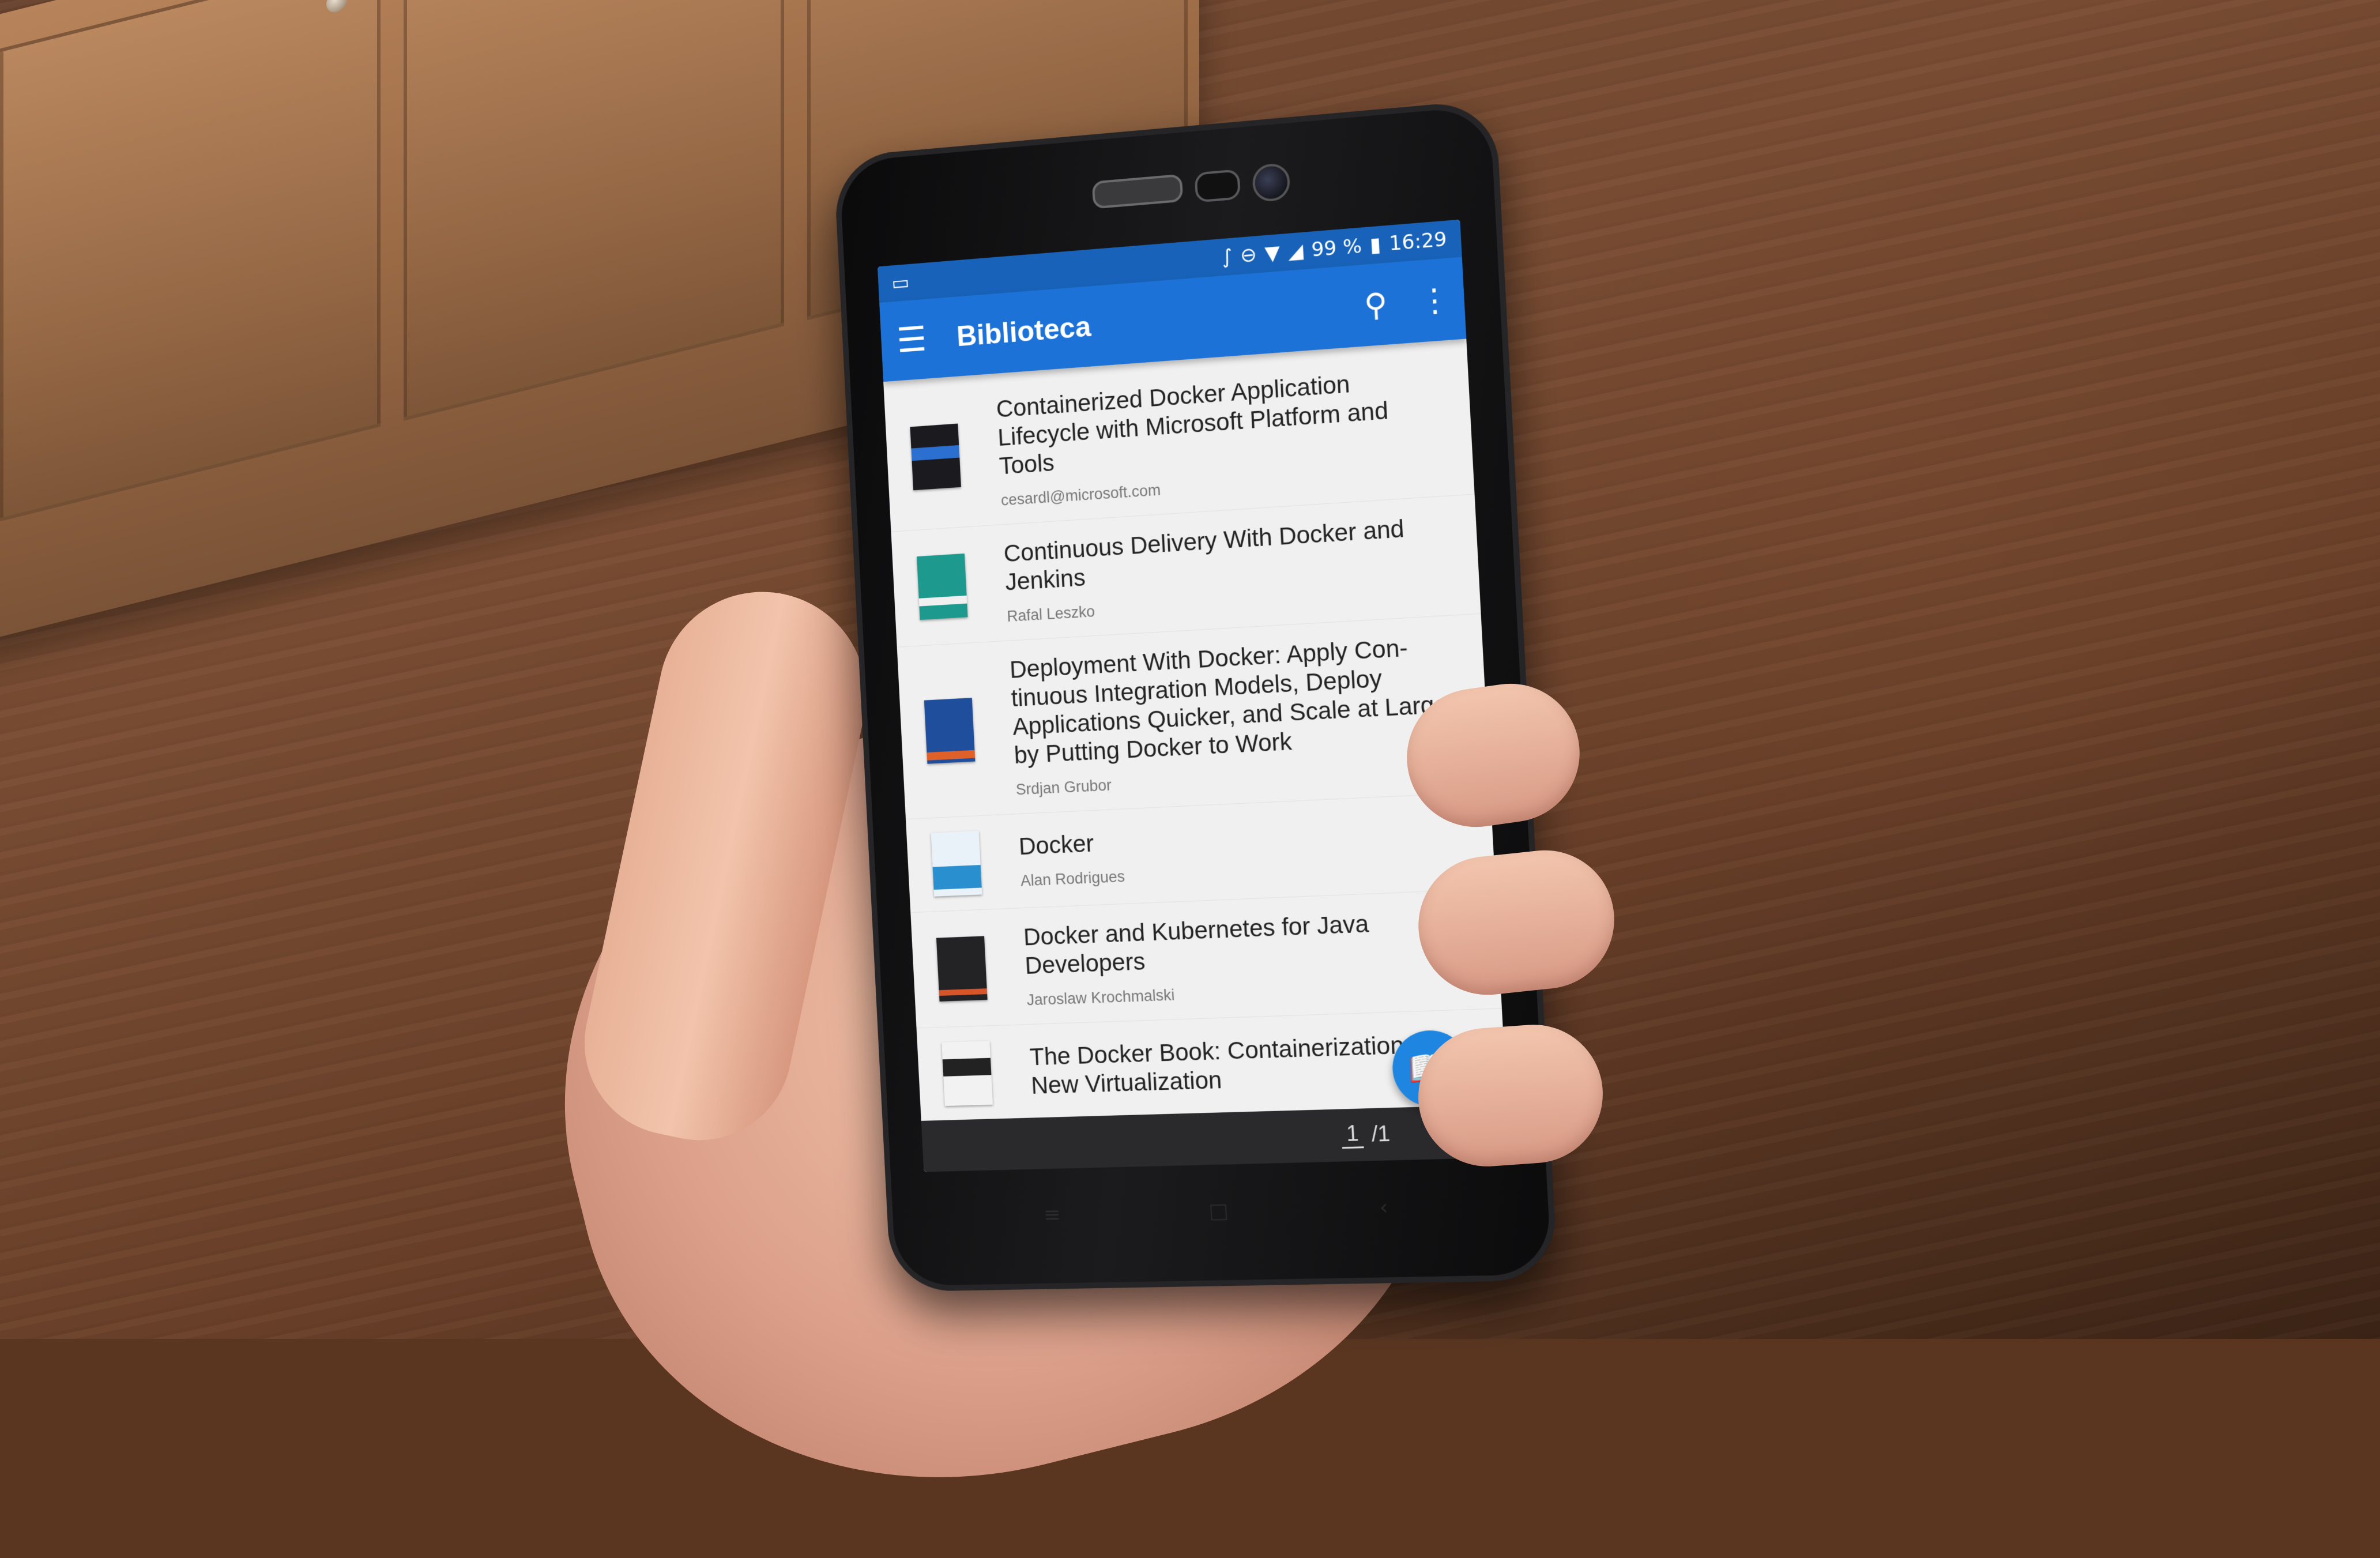  What do you see at coordinates (1052, 1214) in the screenshot?
I see `menu-key-icon: ≡` at bounding box center [1052, 1214].